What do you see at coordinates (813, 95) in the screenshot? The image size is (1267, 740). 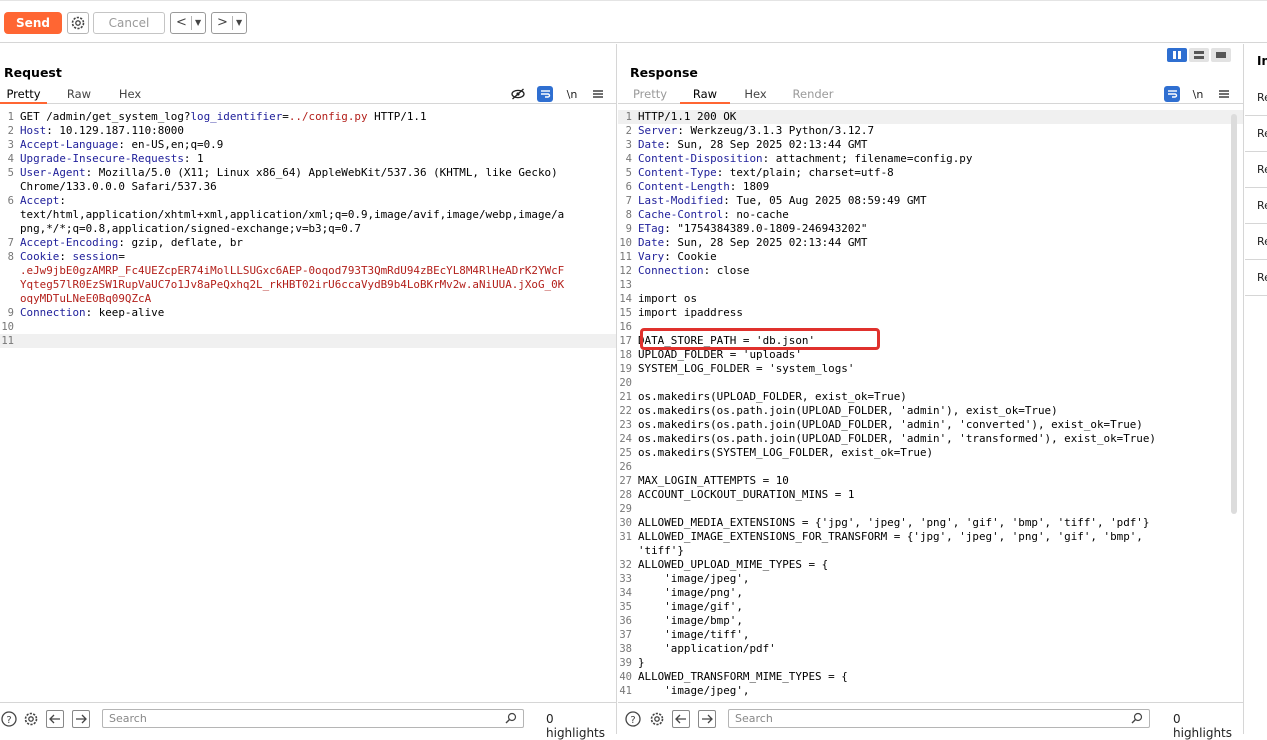 I see `tab-render: Render` at bounding box center [813, 95].